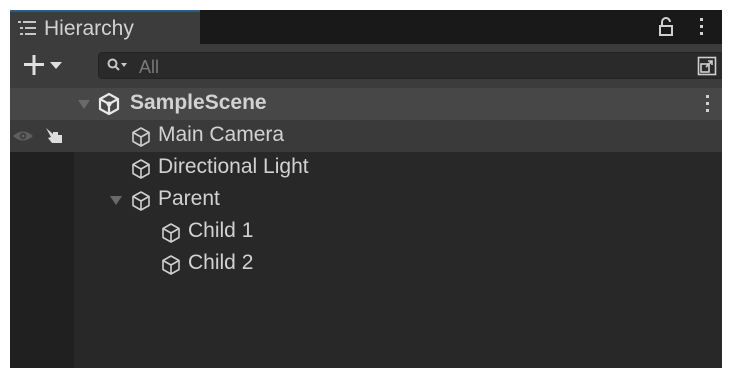  Describe the element at coordinates (366, 264) in the screenshot. I see `tree-item-child-2: Child 2` at that location.